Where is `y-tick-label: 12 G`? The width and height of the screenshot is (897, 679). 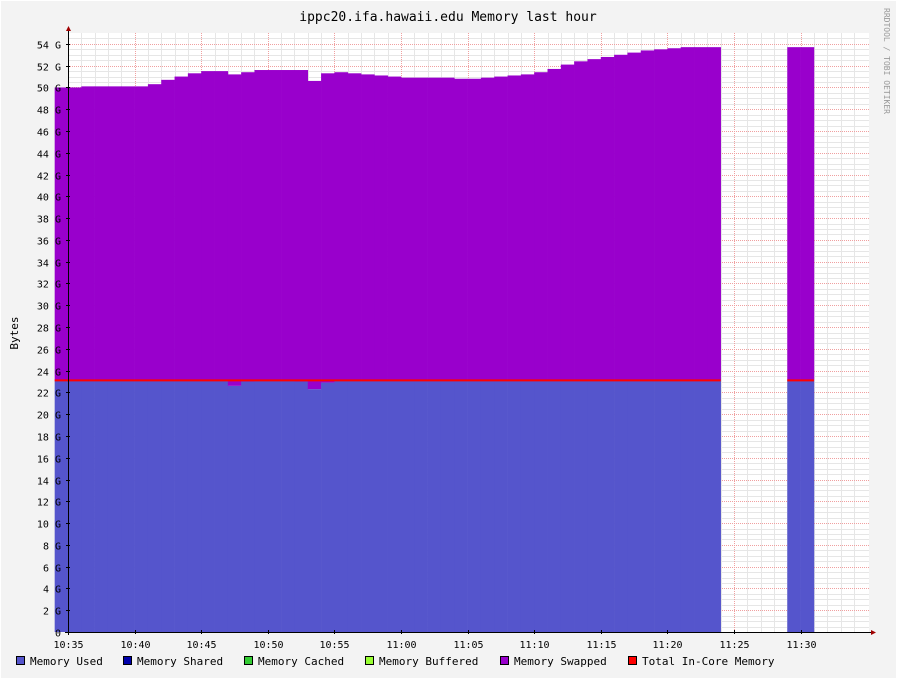 y-tick-label: 12 G is located at coordinates (49, 503).